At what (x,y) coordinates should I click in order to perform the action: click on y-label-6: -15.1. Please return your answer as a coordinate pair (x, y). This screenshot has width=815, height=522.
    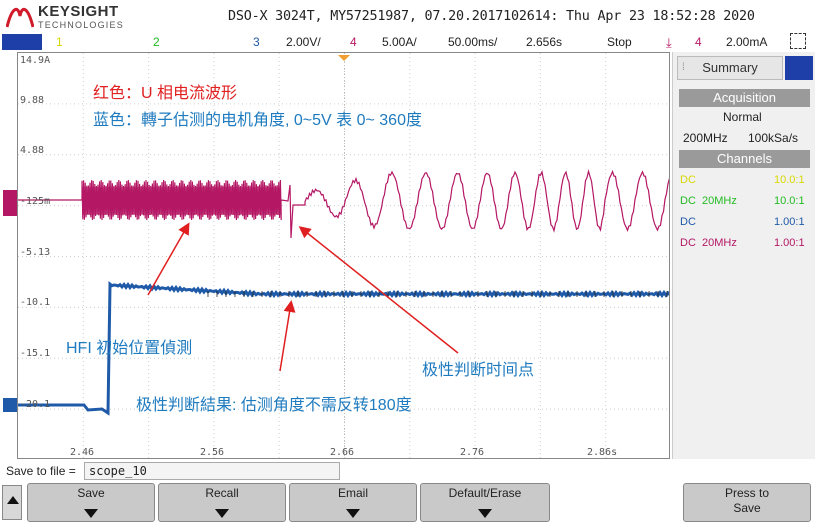
    Looking at the image, I should click on (35, 353).